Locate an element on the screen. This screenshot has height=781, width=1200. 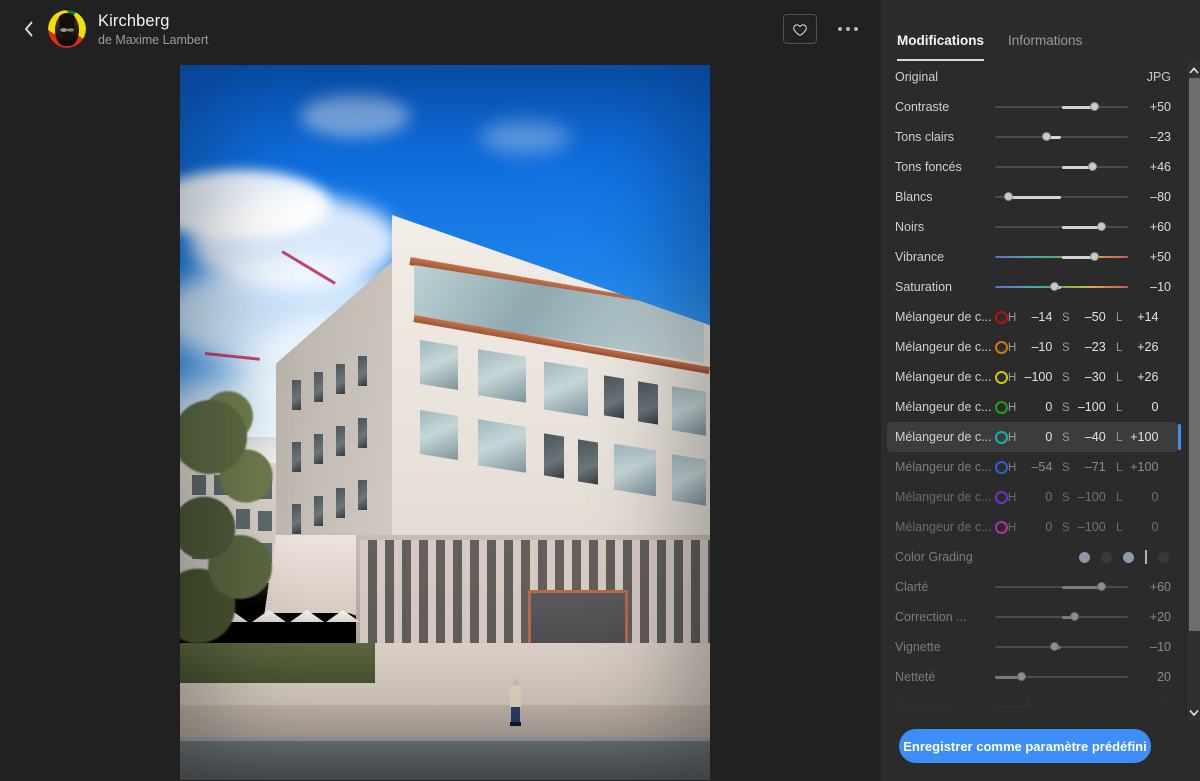
row-blancs: Blancs –80 is located at coordinates (1033, 197).